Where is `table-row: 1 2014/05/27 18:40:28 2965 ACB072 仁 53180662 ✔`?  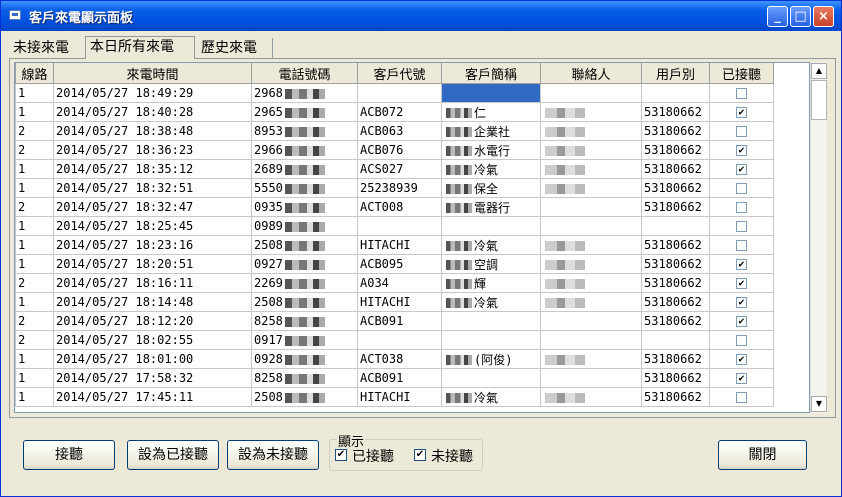 table-row: 1 2014/05/27 18:40:28 2965 ACB072 仁 53180662 ✔ is located at coordinates (394, 112).